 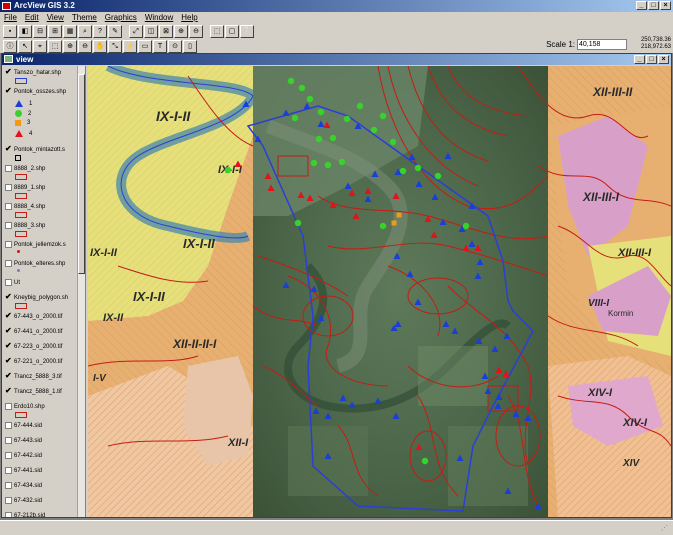 I want to click on theme-props-icon: ⊟, so click(x=40, y=31).